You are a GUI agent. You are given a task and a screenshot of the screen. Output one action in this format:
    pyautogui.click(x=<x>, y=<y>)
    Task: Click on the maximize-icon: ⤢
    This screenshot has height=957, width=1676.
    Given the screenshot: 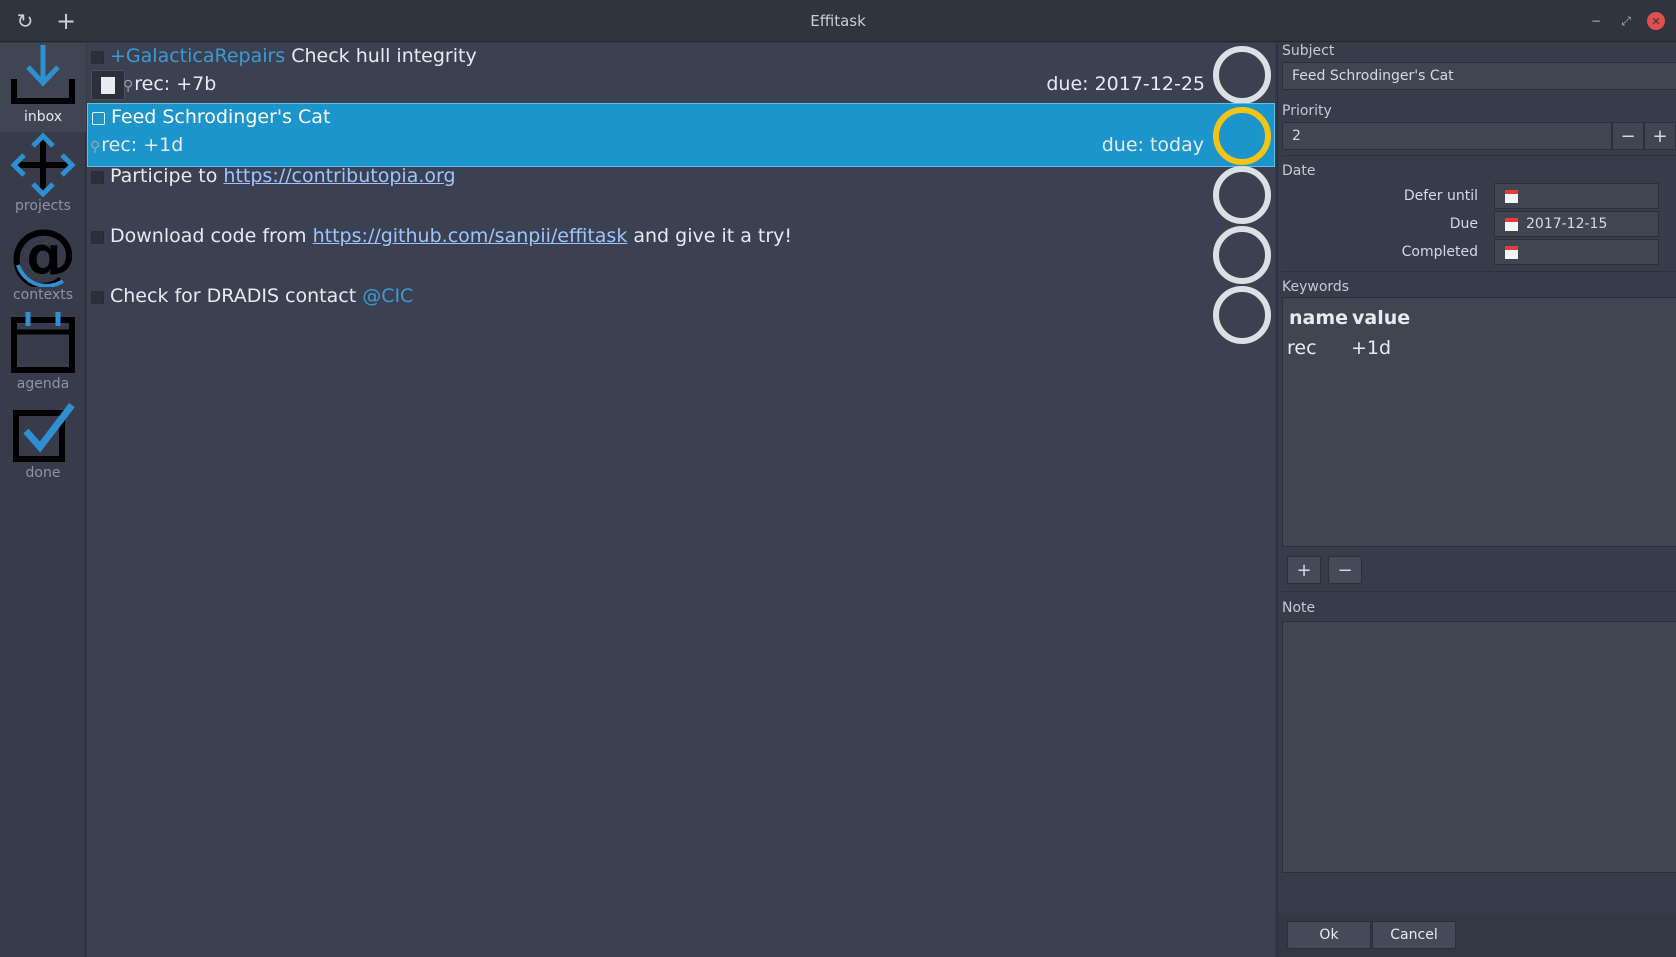 What is the action you would take?
    pyautogui.click(x=1626, y=21)
    